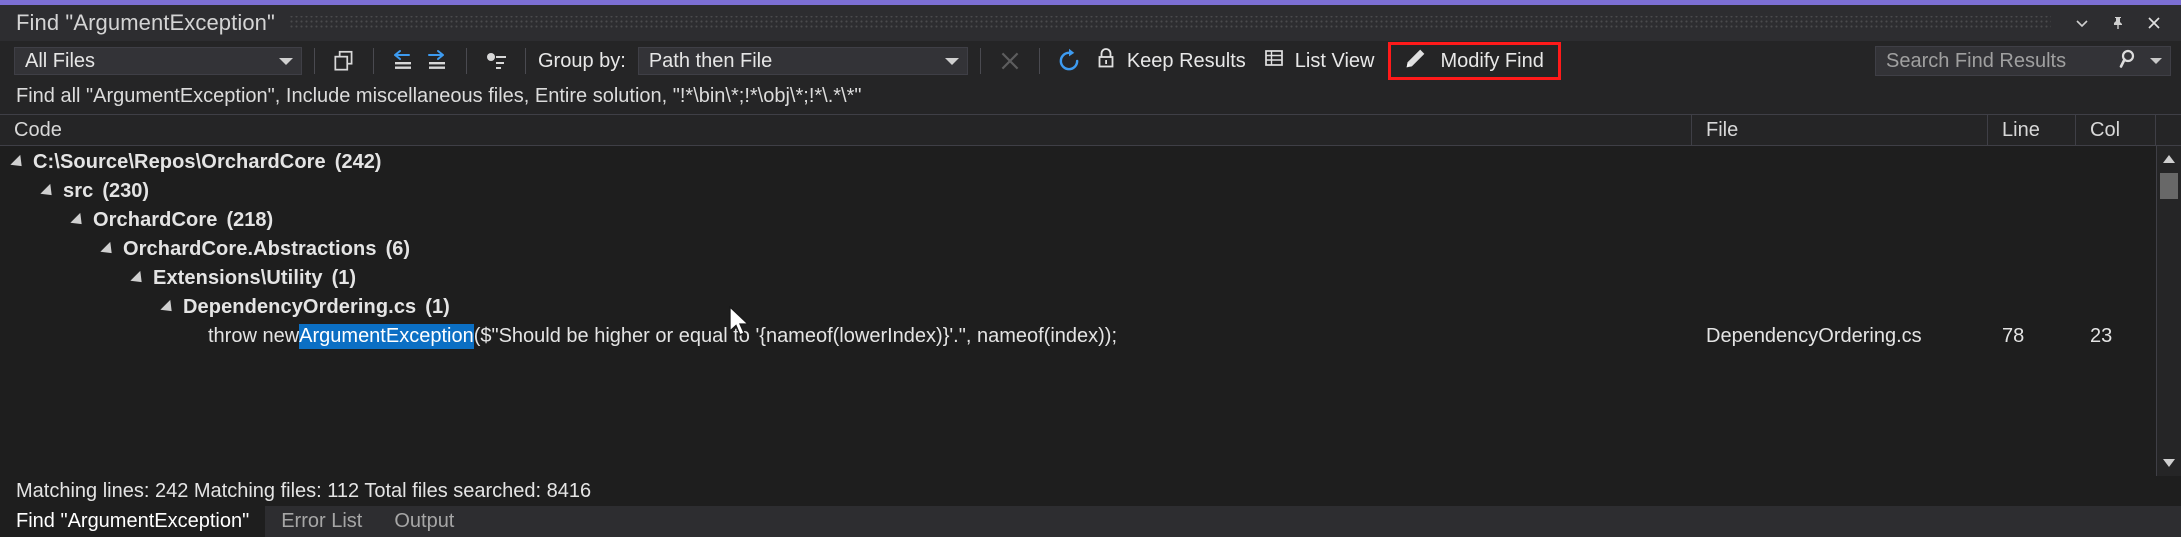 Image resolution: width=2181 pixels, height=537 pixels. Describe the element at coordinates (424, 521) in the screenshot. I see `tab-output: Output` at that location.